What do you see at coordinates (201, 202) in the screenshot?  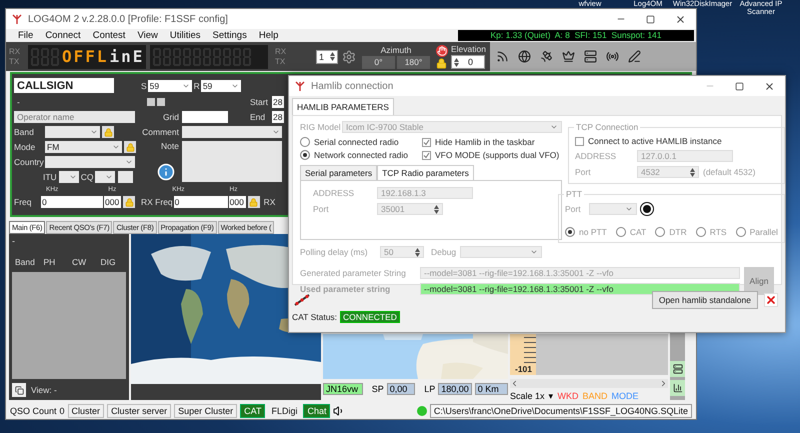 I see `rx-frequency-field: 0` at bounding box center [201, 202].